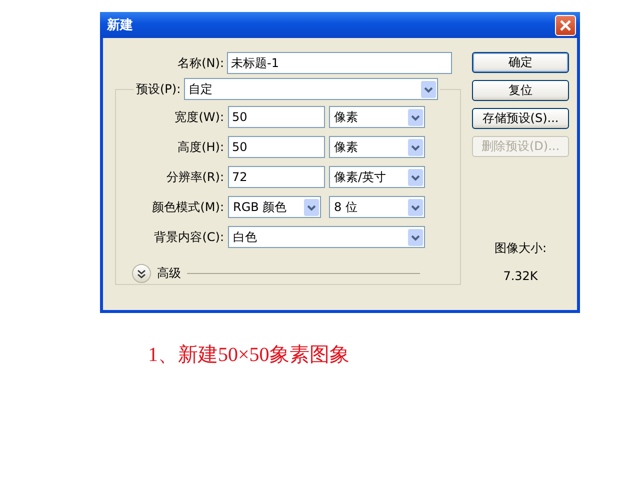 This screenshot has height=480, width=640. I want to click on dropdown: 白色, so click(326, 237).